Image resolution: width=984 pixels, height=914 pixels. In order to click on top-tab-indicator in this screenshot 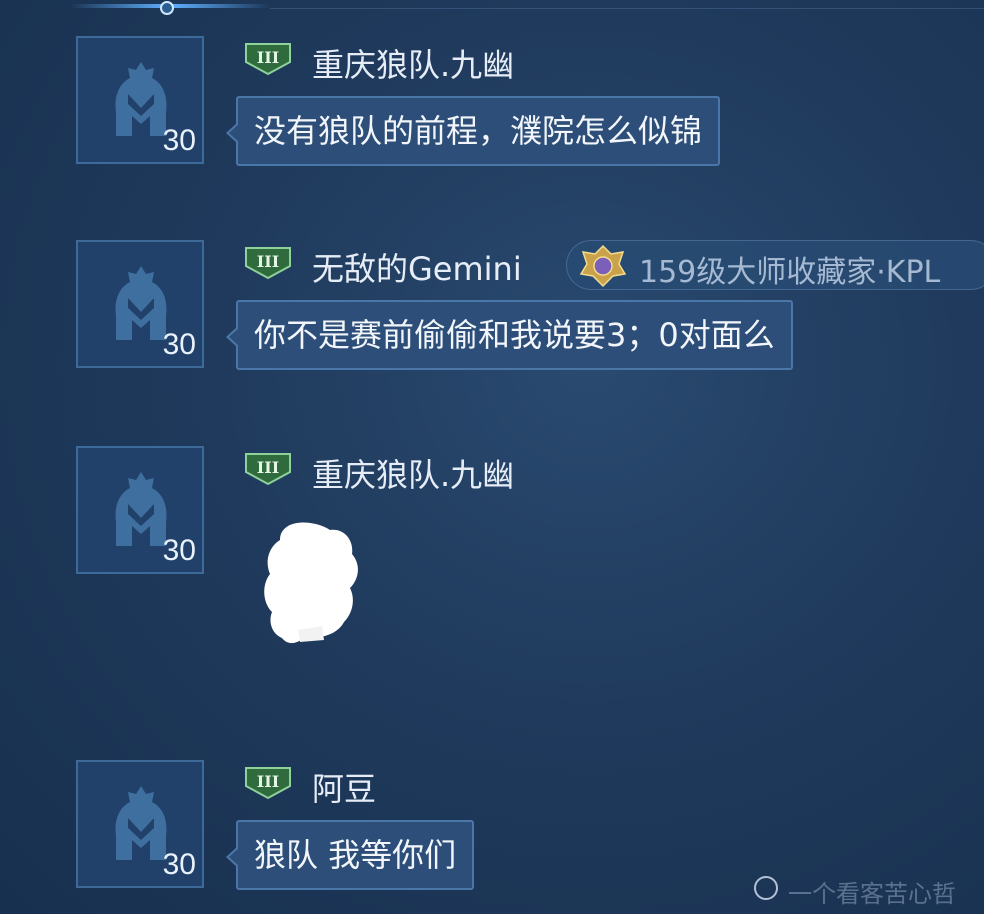, I will do `click(492, 7)`.